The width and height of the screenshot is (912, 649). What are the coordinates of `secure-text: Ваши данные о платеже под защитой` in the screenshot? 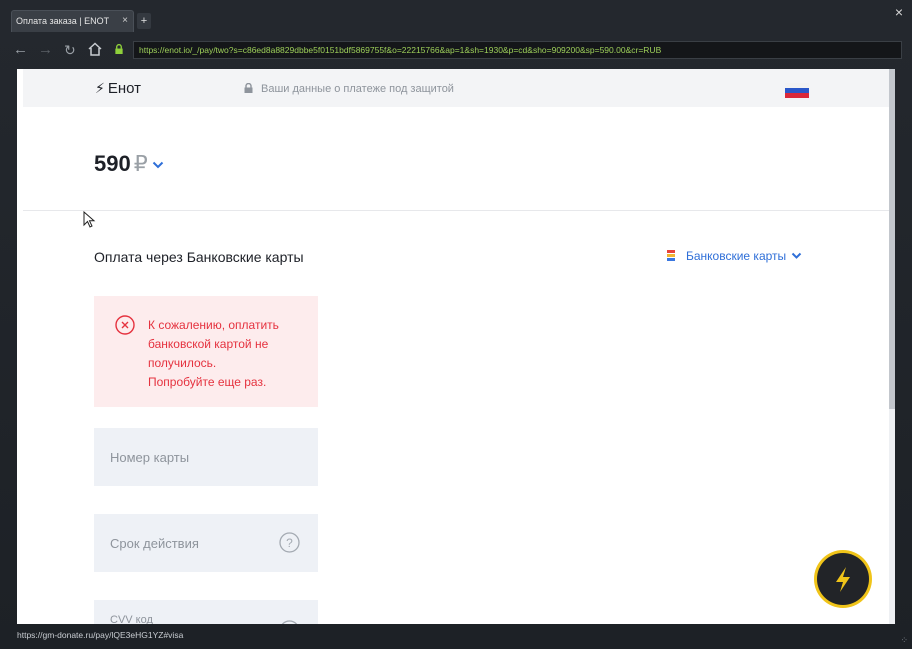 It's located at (357, 89).